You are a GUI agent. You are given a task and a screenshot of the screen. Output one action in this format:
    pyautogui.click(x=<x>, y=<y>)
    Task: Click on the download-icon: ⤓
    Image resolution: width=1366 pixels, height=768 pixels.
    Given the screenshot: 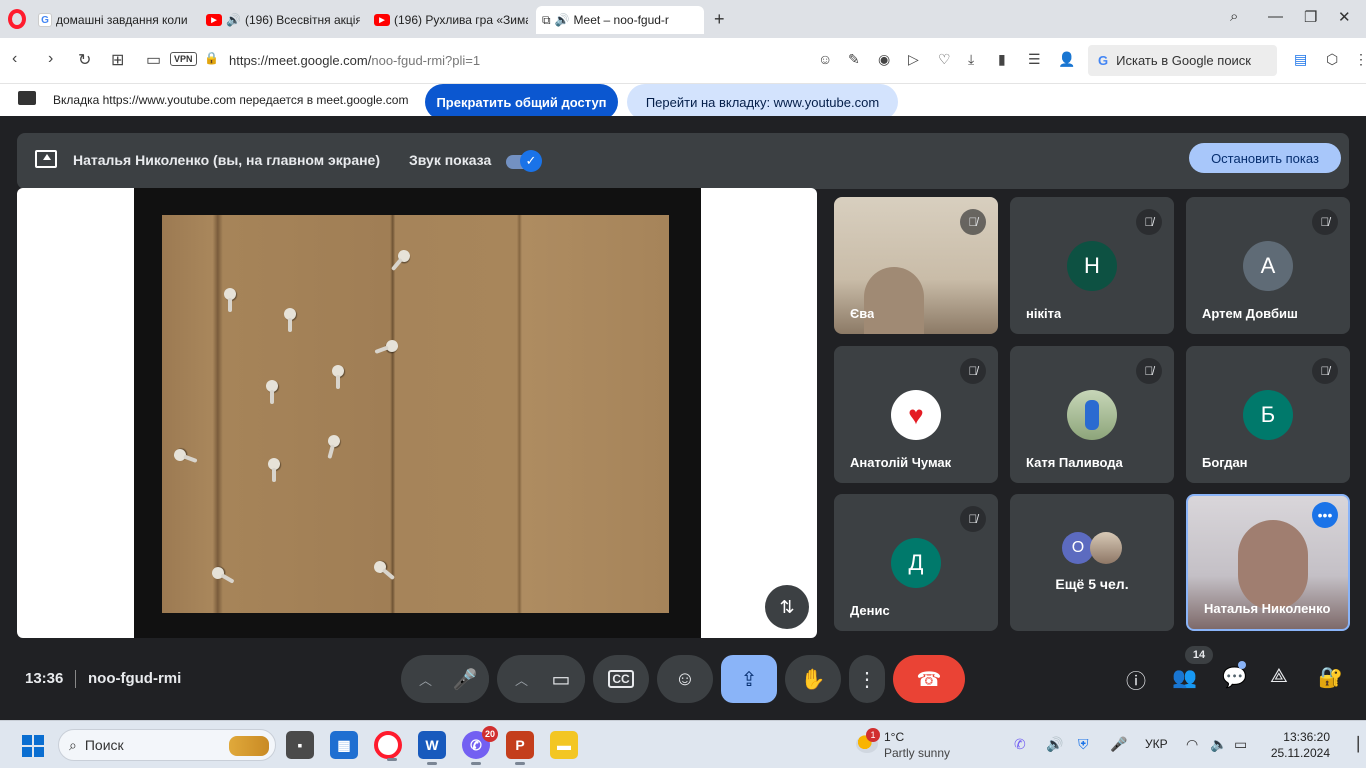 What is the action you would take?
    pyautogui.click(x=971, y=59)
    